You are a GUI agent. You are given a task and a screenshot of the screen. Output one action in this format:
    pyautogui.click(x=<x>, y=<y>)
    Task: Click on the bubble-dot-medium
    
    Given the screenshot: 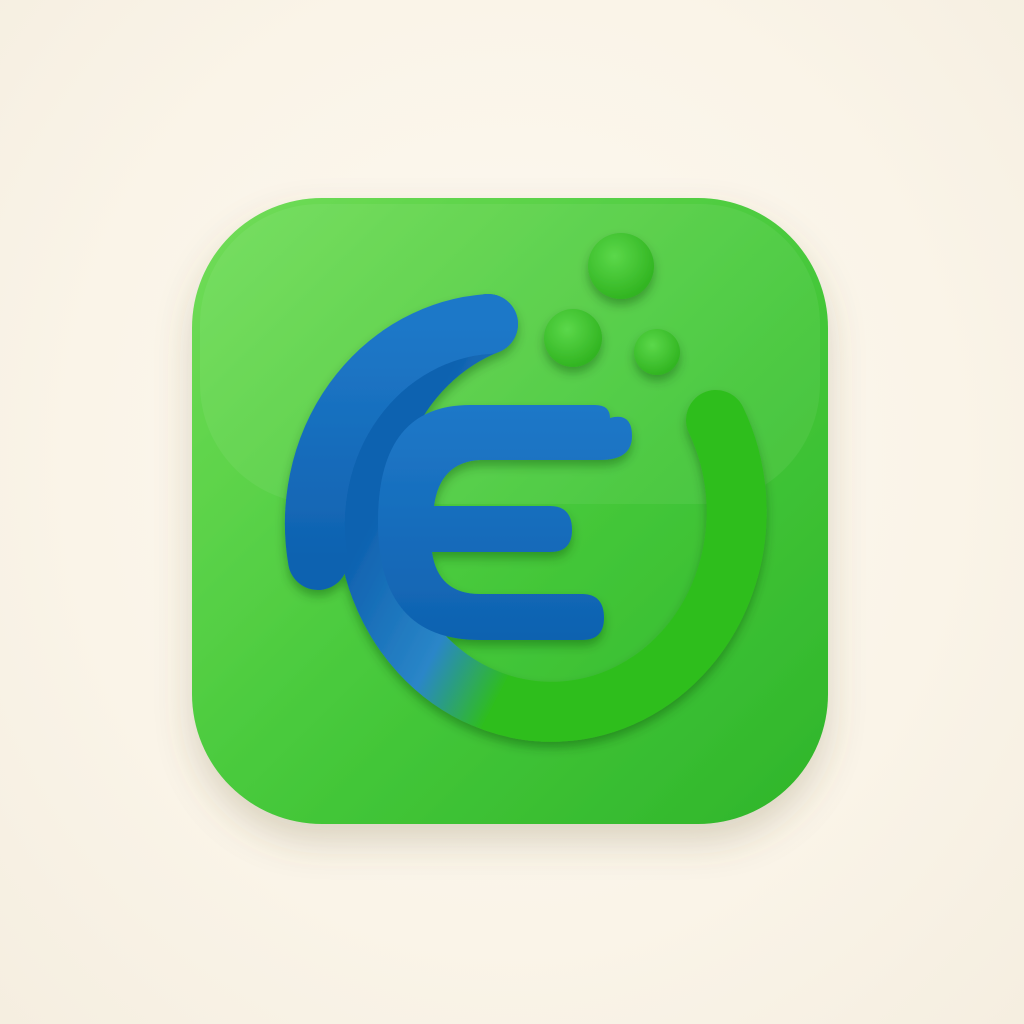 What is the action you would take?
    pyautogui.click(x=573, y=338)
    